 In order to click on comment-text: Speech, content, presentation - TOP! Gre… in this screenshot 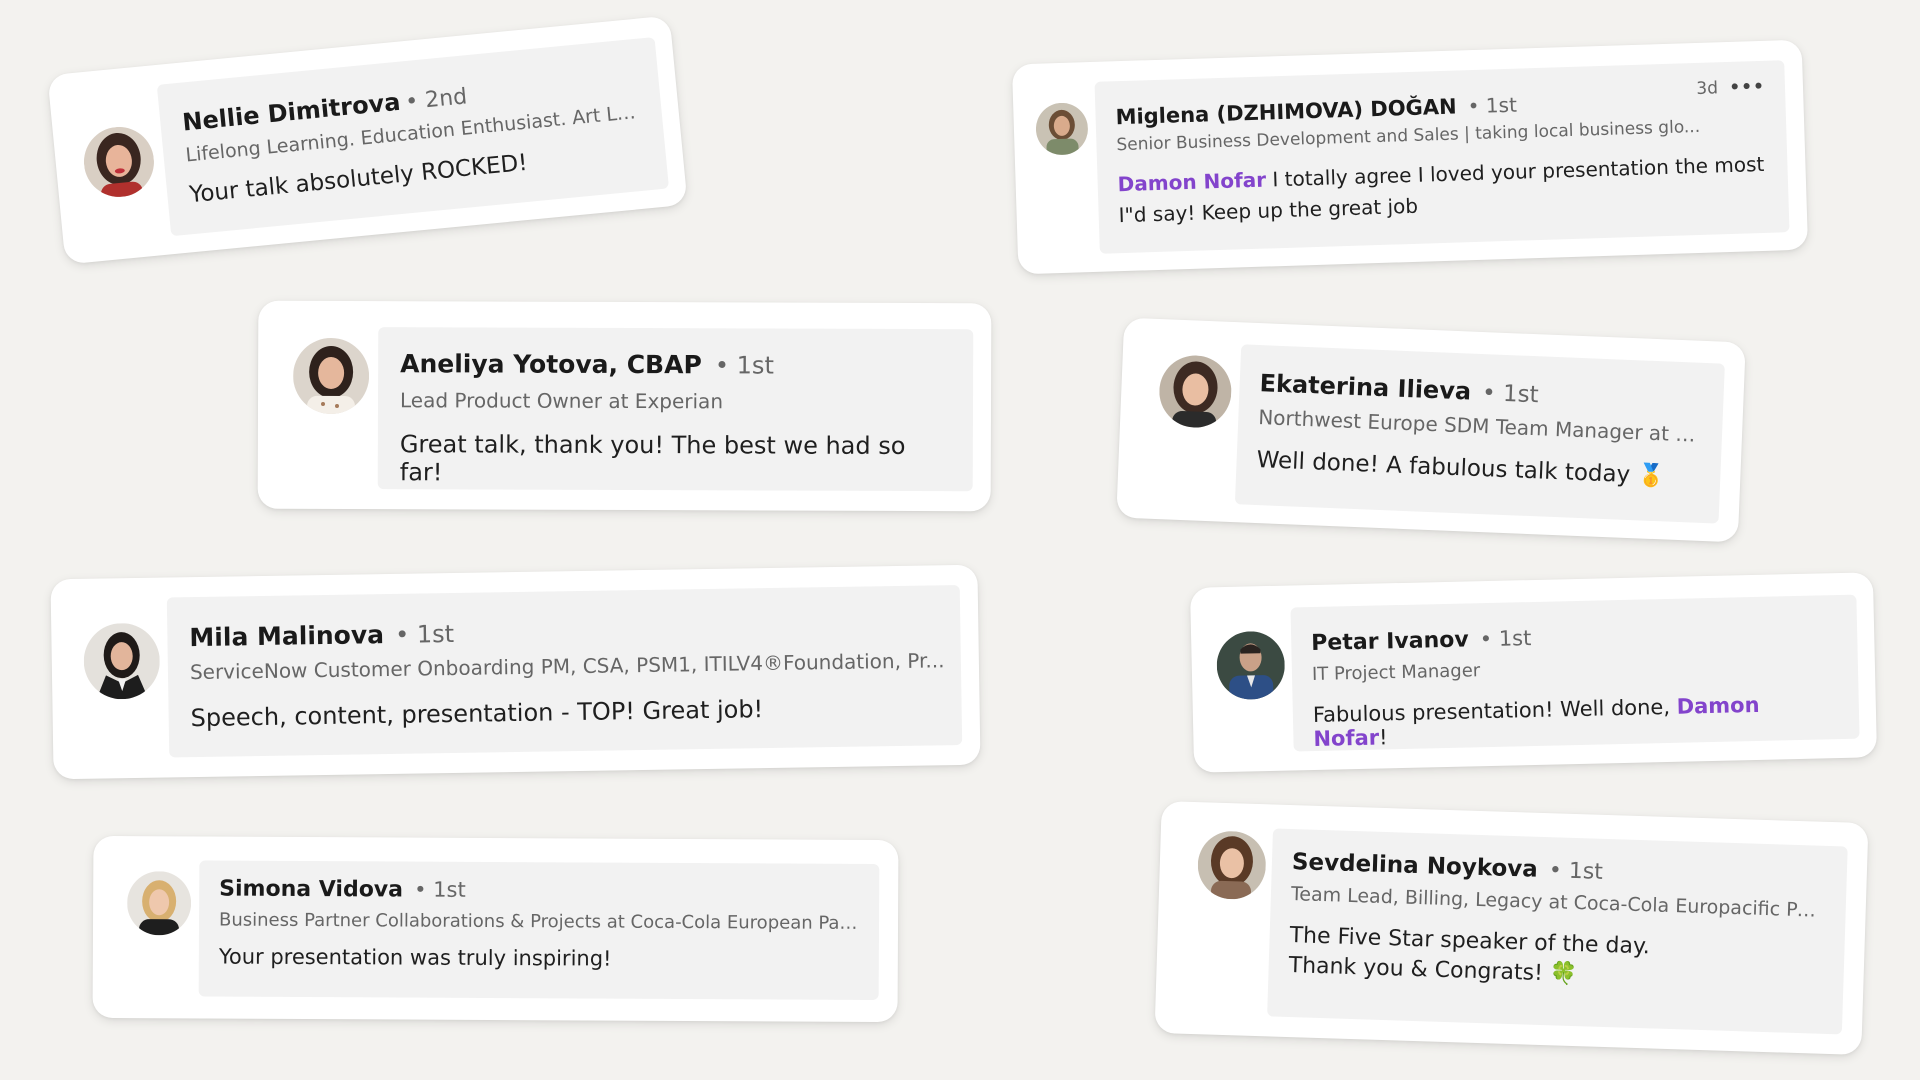, I will do `click(477, 714)`.